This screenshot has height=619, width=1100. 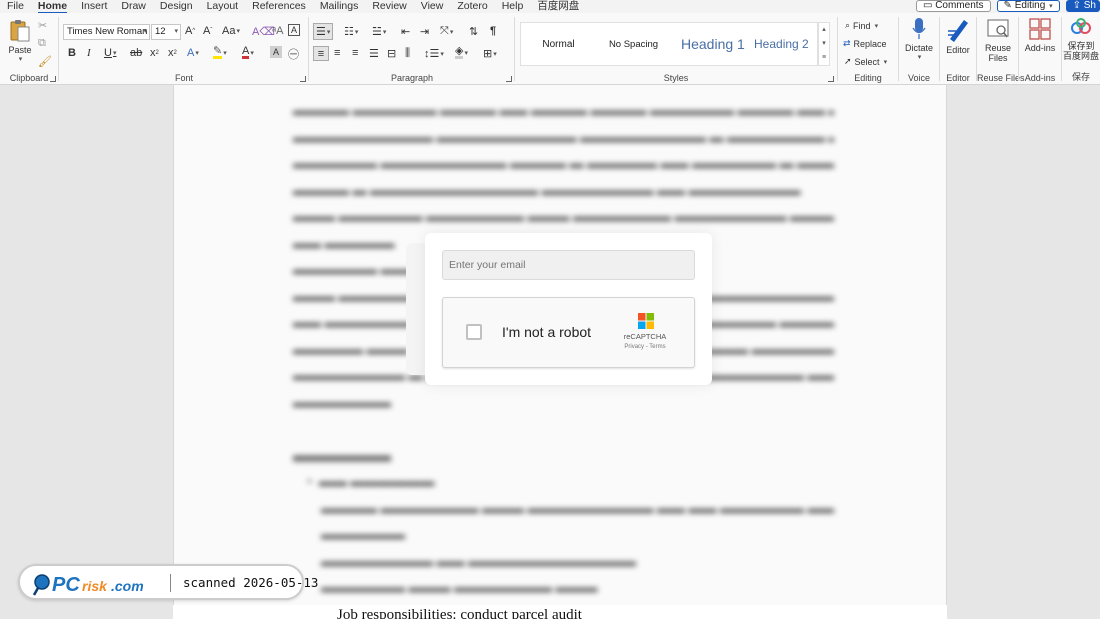 What do you see at coordinates (461, 52) in the screenshot?
I see `shading-icon: ◈ ▾` at bounding box center [461, 52].